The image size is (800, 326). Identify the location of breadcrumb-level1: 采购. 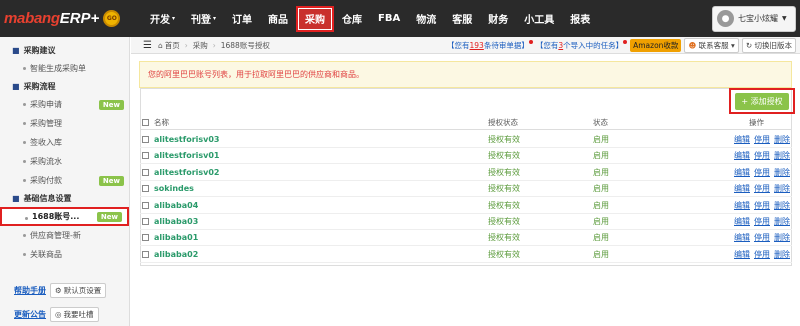
(200, 45).